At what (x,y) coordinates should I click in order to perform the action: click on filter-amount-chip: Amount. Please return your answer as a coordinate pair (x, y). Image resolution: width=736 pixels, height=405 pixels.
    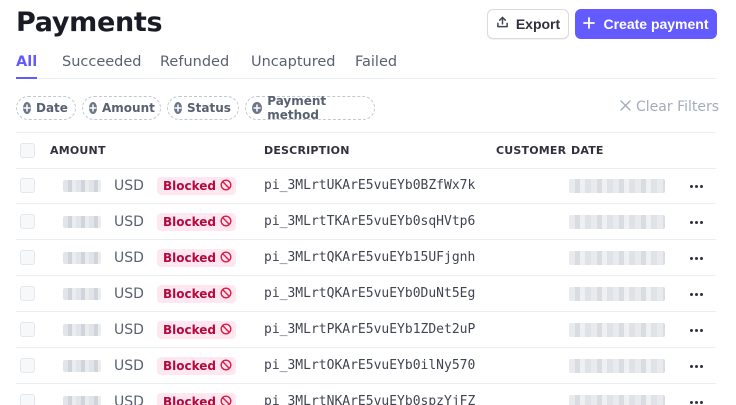
    Looking at the image, I should click on (121, 108).